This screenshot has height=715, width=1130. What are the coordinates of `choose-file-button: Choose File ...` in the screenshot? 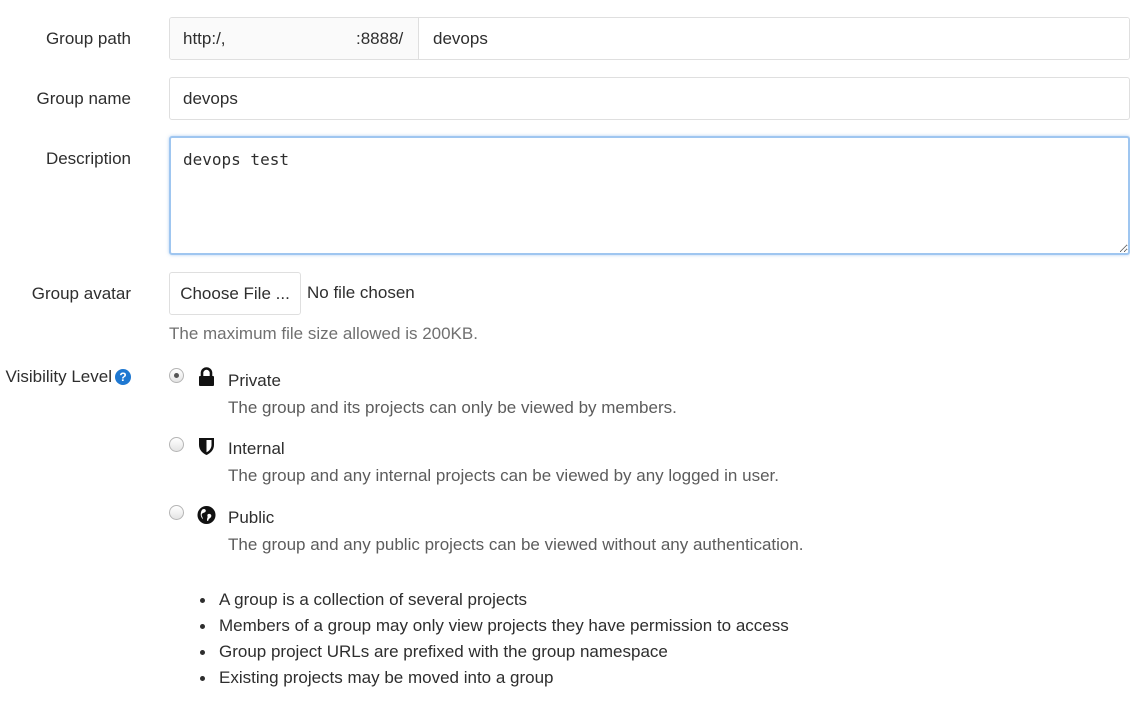 It's located at (235, 293).